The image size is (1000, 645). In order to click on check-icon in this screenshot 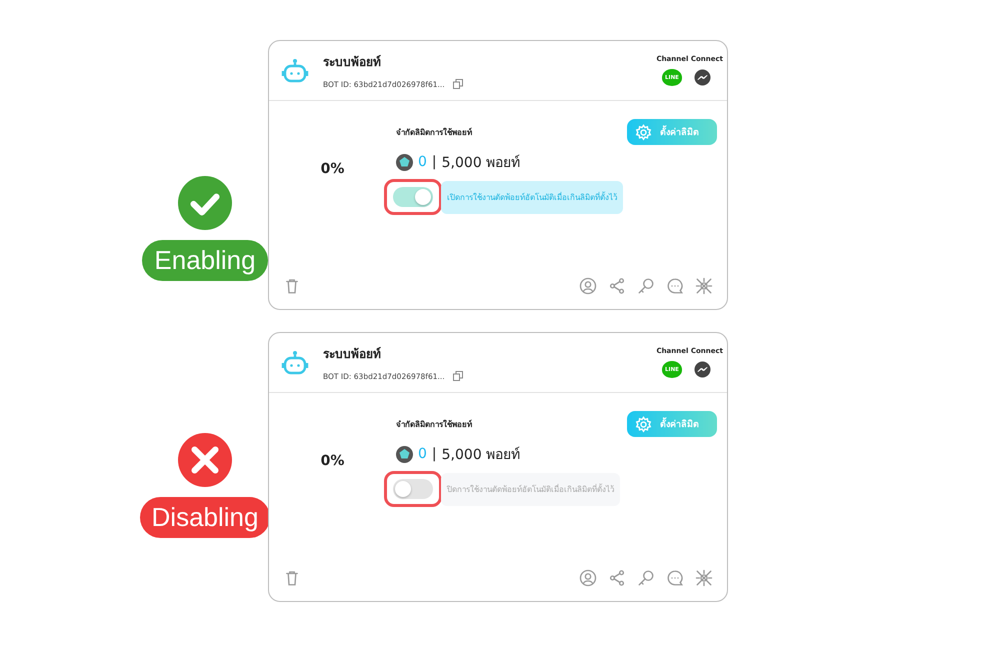, I will do `click(205, 203)`.